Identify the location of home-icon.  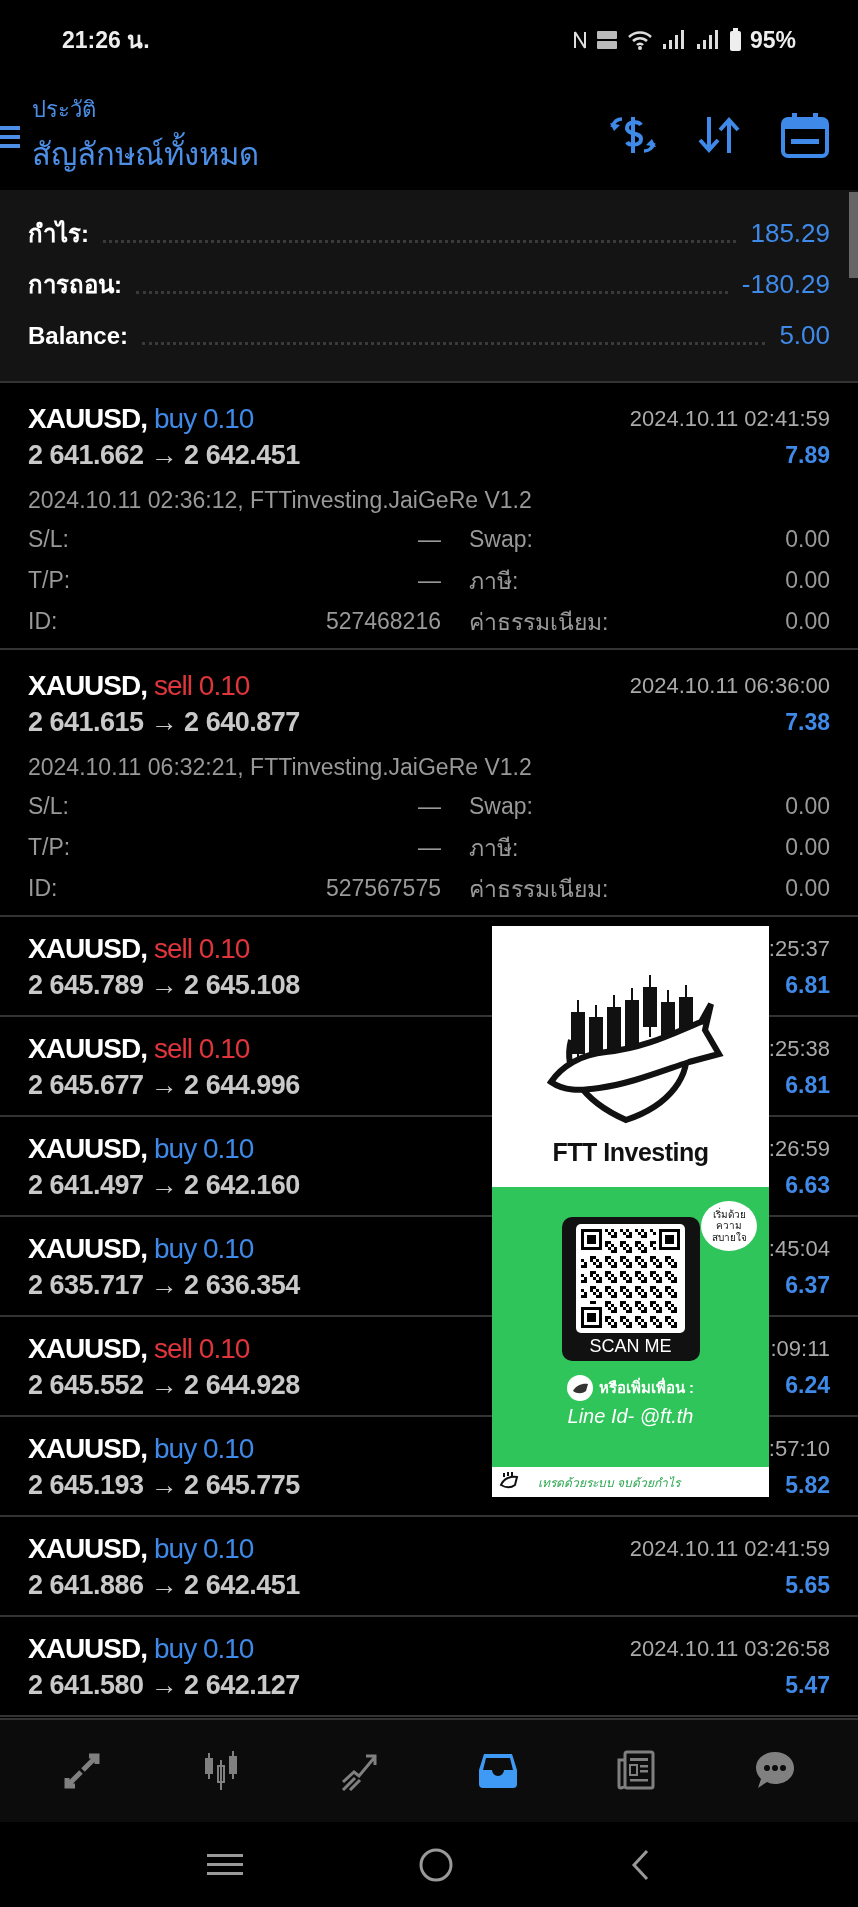
(436, 1864).